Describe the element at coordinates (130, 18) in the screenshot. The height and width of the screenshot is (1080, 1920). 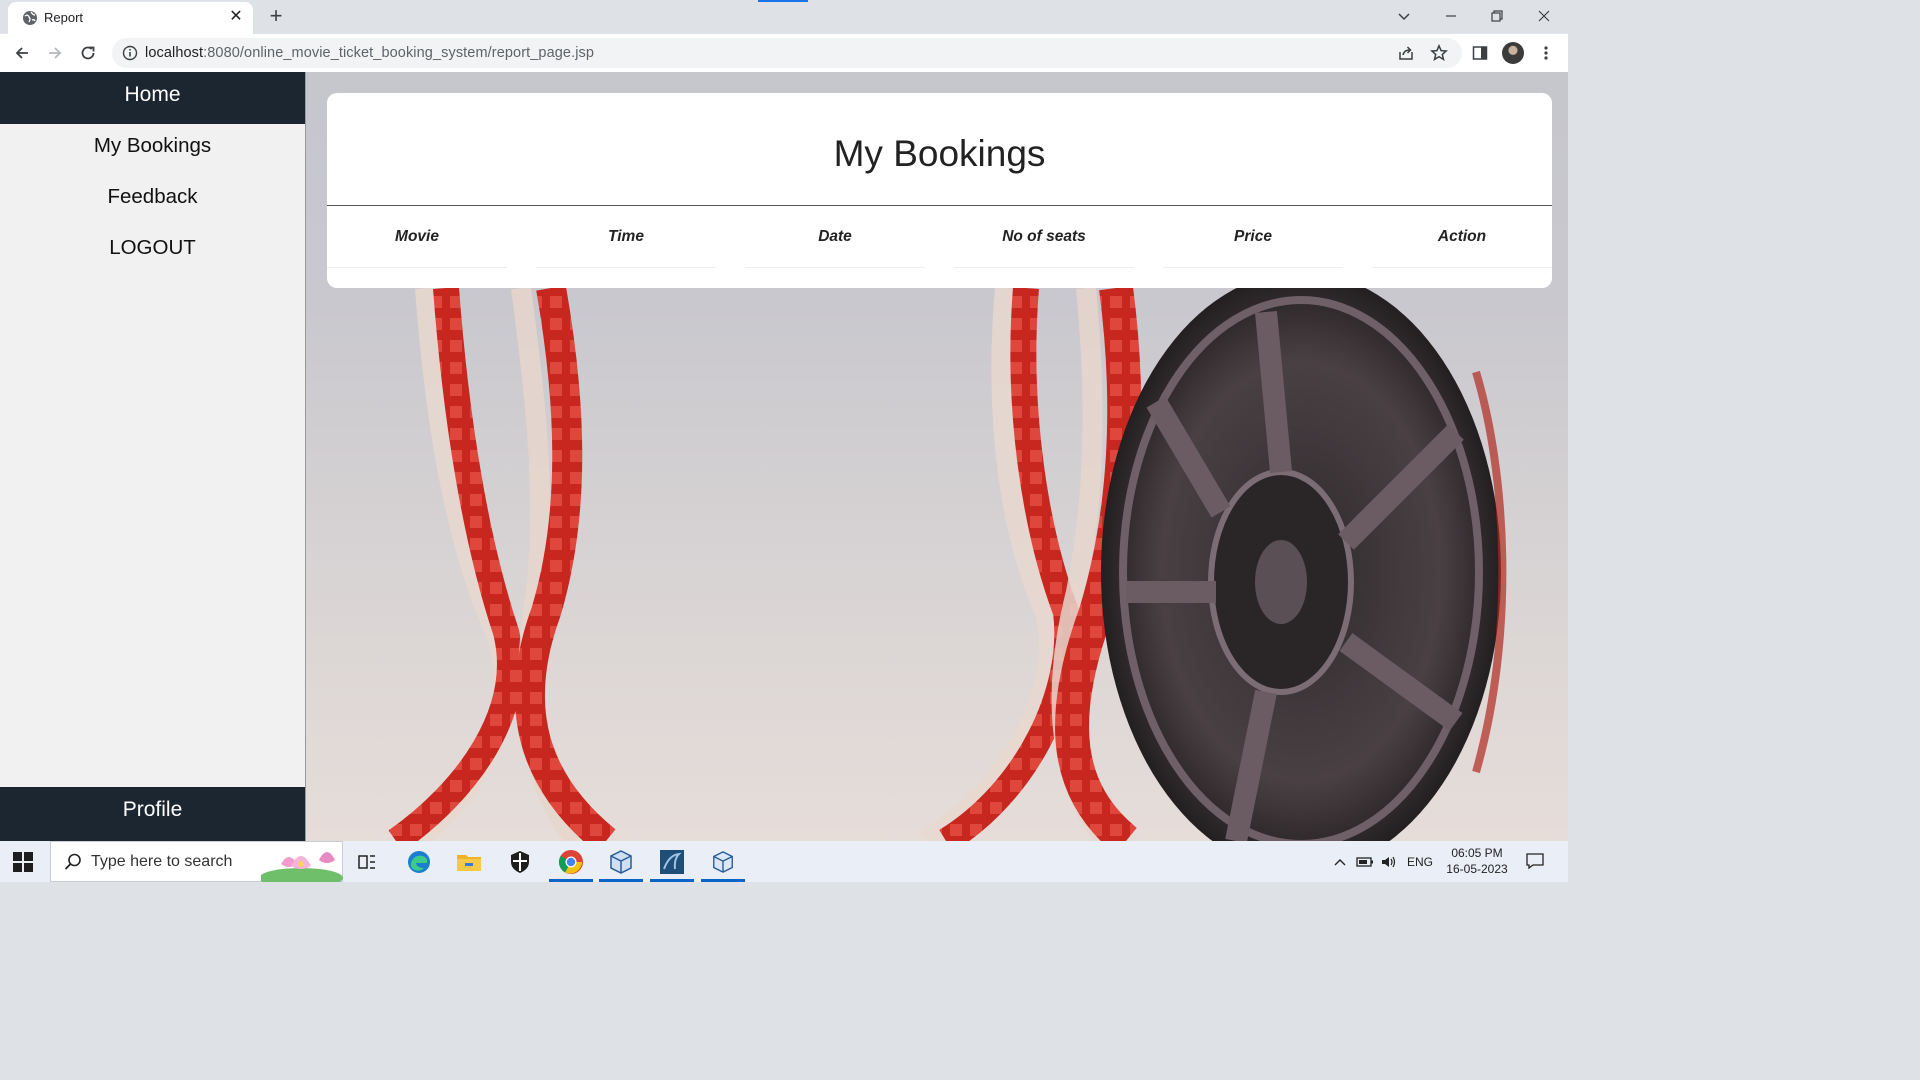
I see `browser-tab-report: Report ✕` at that location.